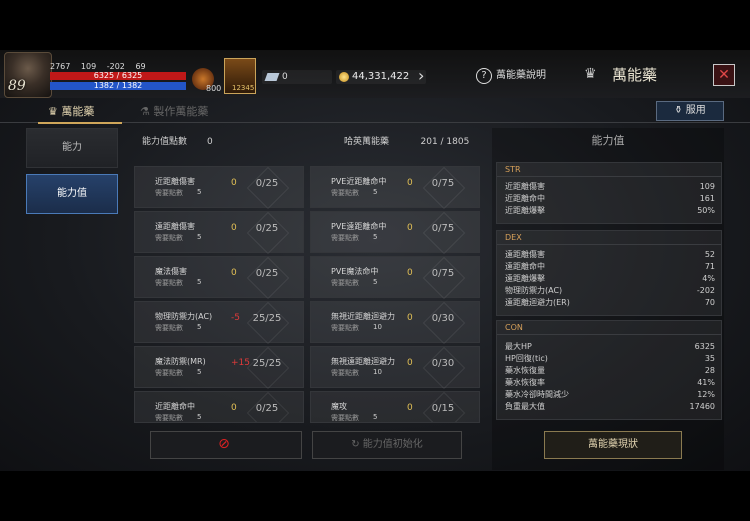 The image size is (750, 521). Describe the element at coordinates (17, 86) in the screenshot. I see `player-level: 89` at that location.